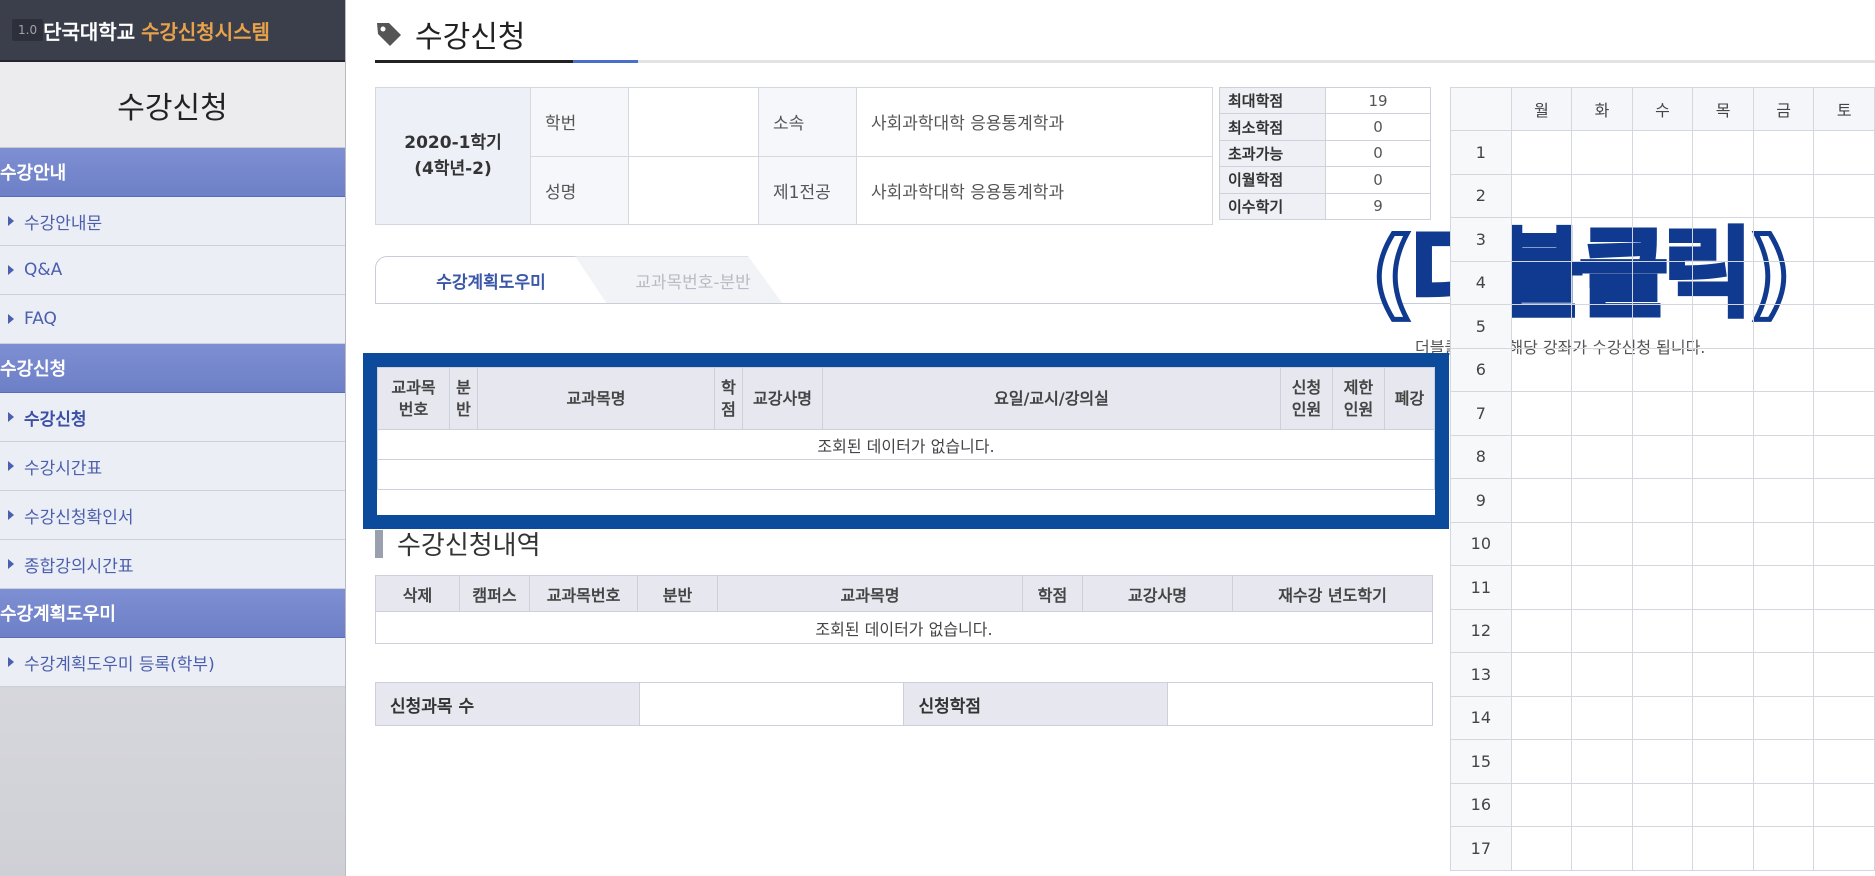 The width and height of the screenshot is (1875, 876). I want to click on sidebar-section-registration: 수강신청, so click(172, 368).